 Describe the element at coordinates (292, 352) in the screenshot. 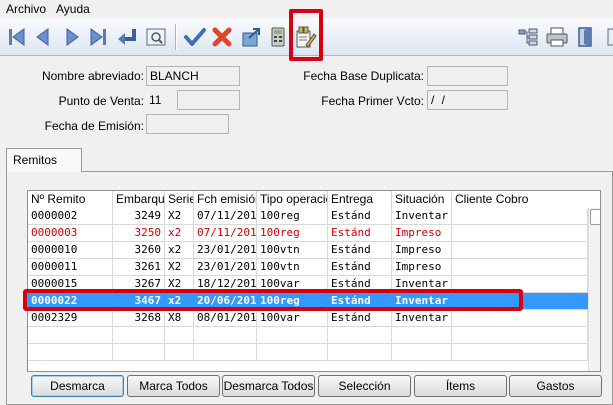

I see `cell-tipo-operacion` at that location.